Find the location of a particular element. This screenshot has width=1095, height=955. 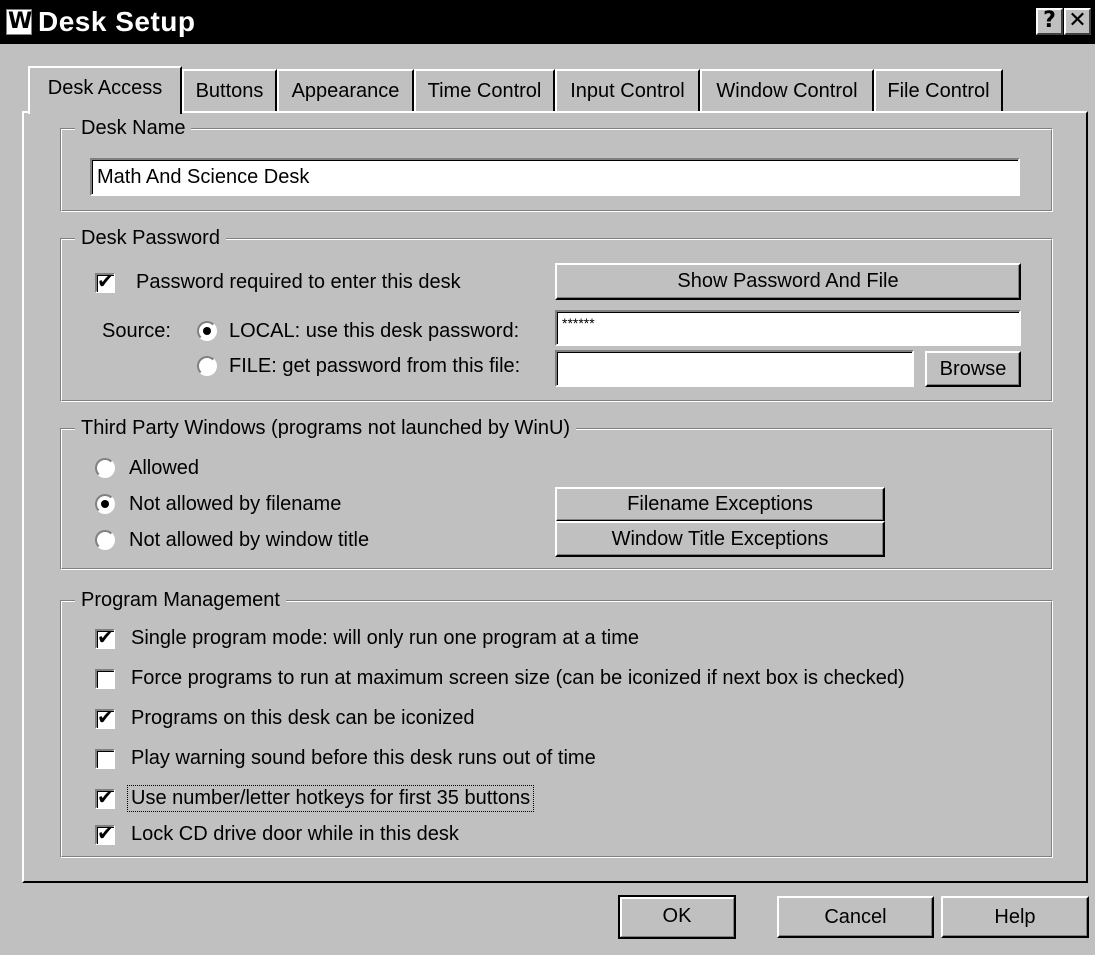

local-password-input: ****** is located at coordinates (788, 328).